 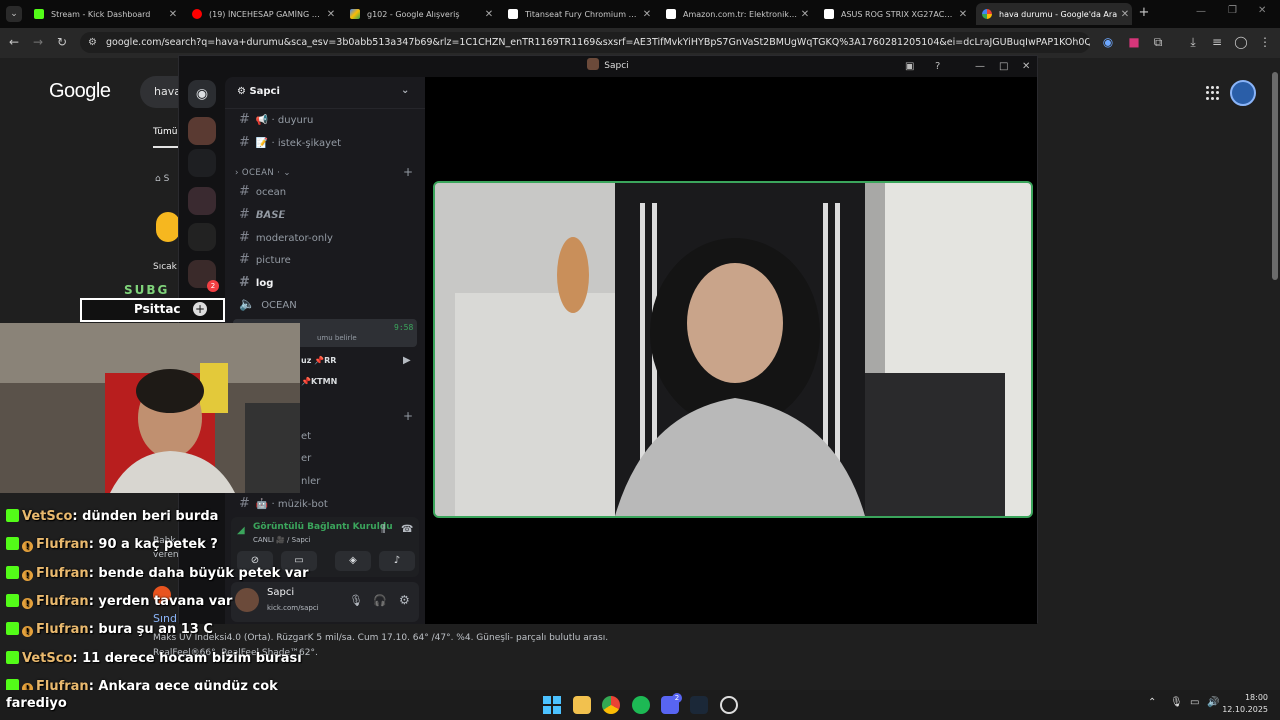 What do you see at coordinates (1152, 702) in the screenshot?
I see `chevron-up-icon: ⌃` at bounding box center [1152, 702].